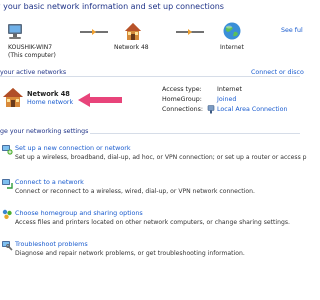 The image size is (320, 300). What do you see at coordinates (276, 72) in the screenshot?
I see `connect-disconnect-link: Connect or disco` at bounding box center [276, 72].